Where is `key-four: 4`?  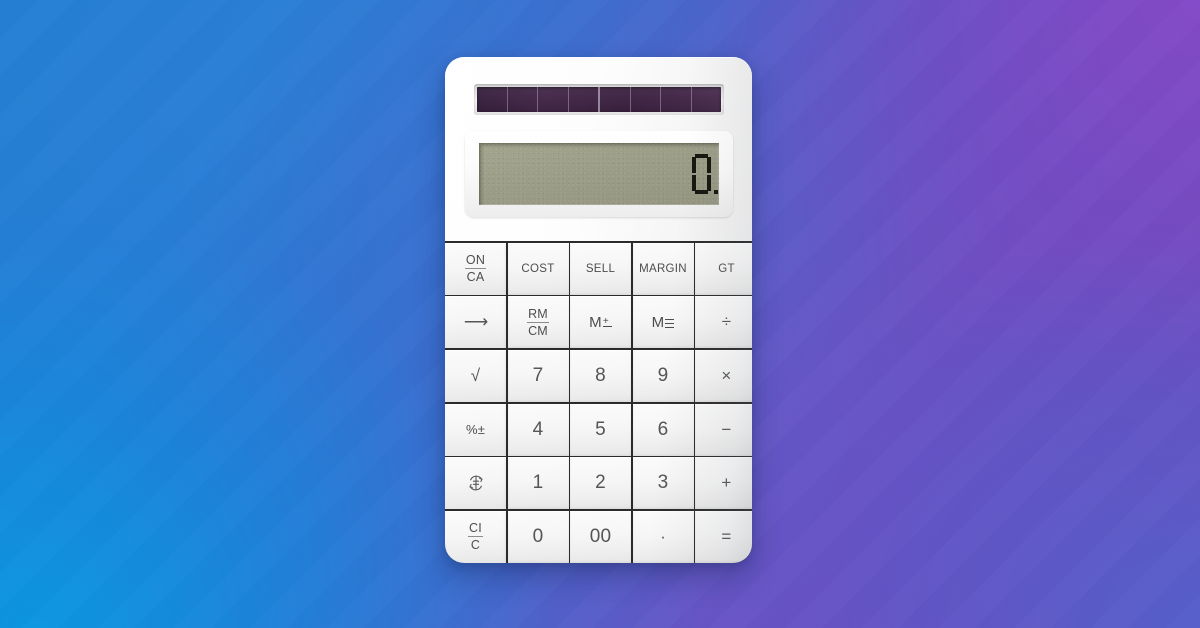
key-four: 4 is located at coordinates (538, 429).